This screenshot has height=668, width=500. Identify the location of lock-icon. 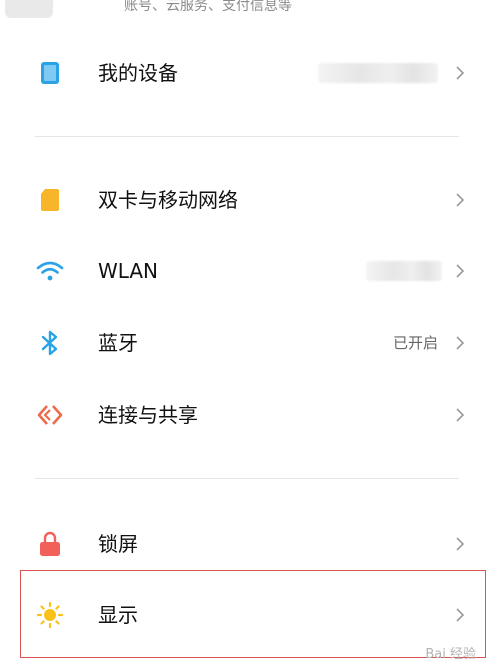
(50, 544).